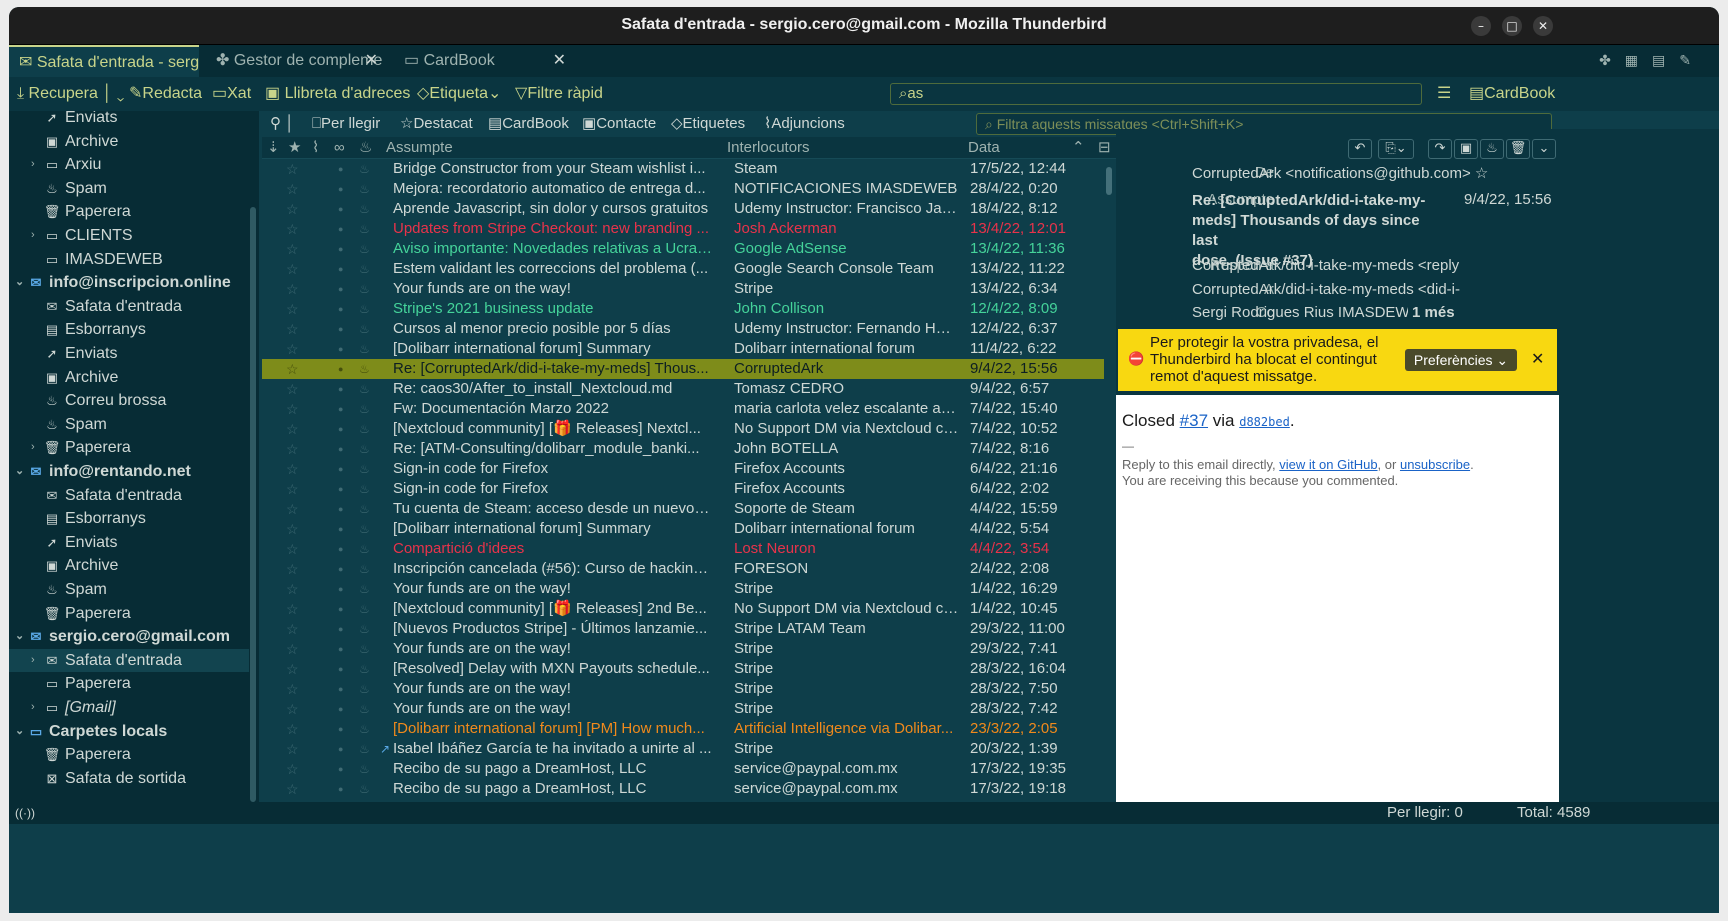  I want to click on close-tab-icon: ✕, so click(371, 61).